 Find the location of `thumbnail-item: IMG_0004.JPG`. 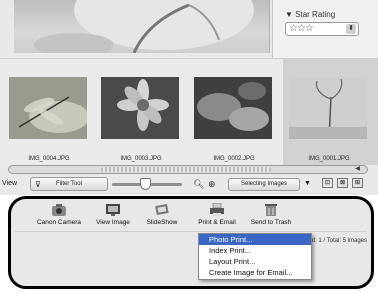

thumbnail-item: IMG_0004.JPG is located at coordinates (50, 112).